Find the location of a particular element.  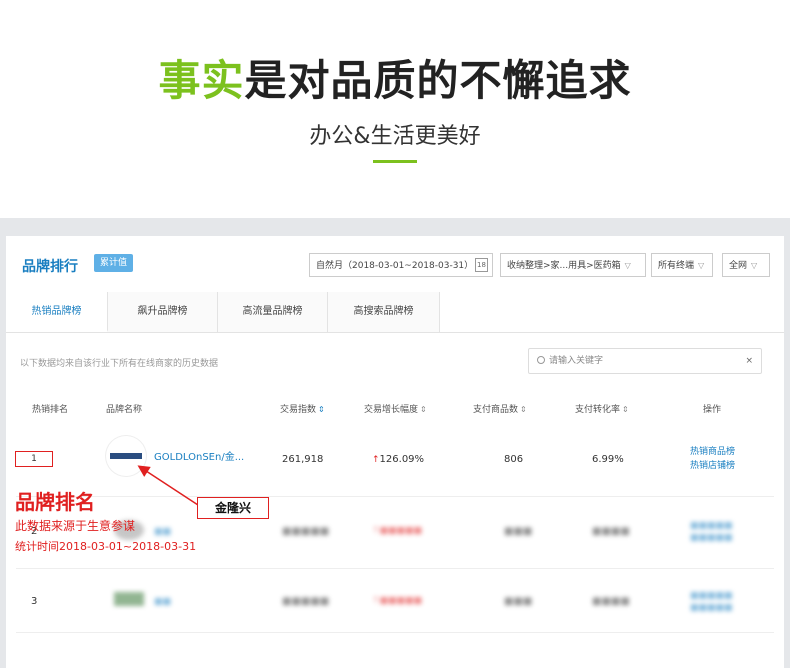

scope-select: 全网 ▽ is located at coordinates (746, 265).